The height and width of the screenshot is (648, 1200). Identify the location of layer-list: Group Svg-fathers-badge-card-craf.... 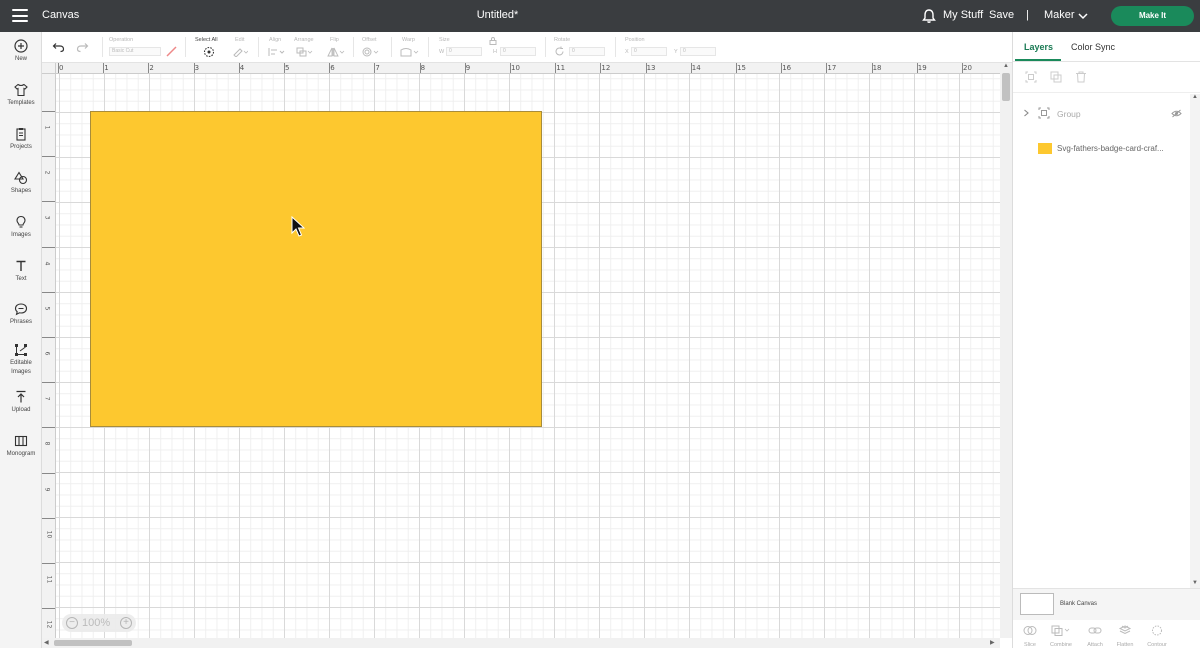
(1106, 341).